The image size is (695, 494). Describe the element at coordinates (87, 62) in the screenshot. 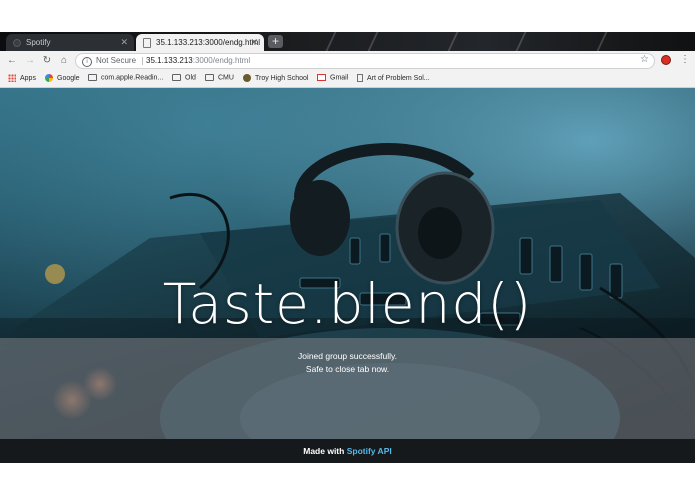

I see `info-icon: i` at that location.